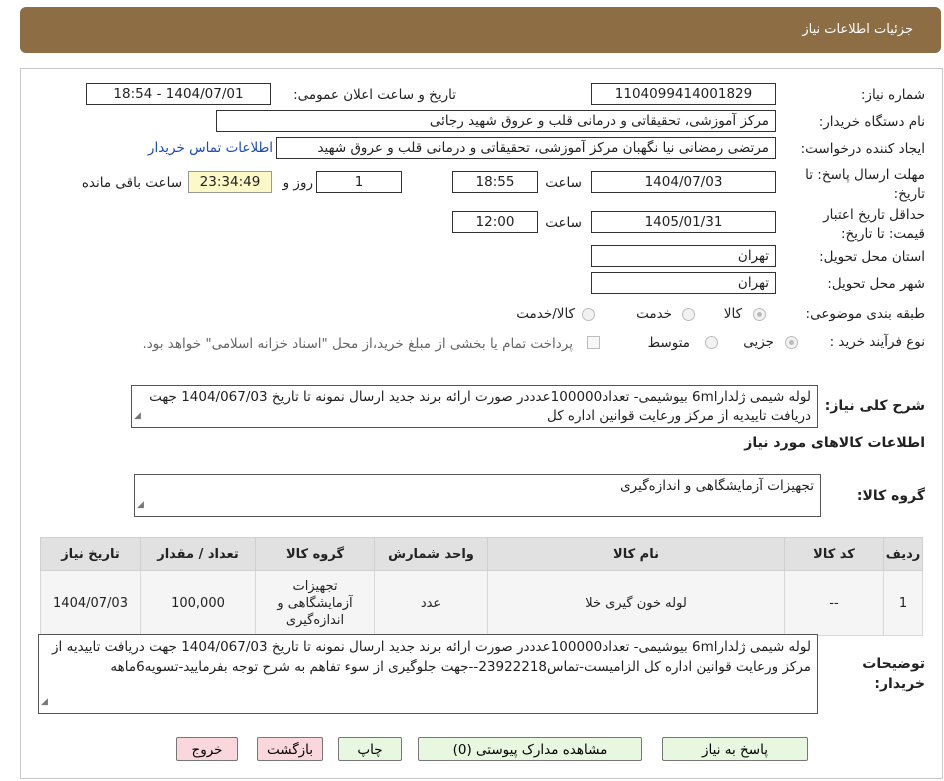 The image size is (944, 781). I want to click on col-code: کد کالا, so click(834, 554).